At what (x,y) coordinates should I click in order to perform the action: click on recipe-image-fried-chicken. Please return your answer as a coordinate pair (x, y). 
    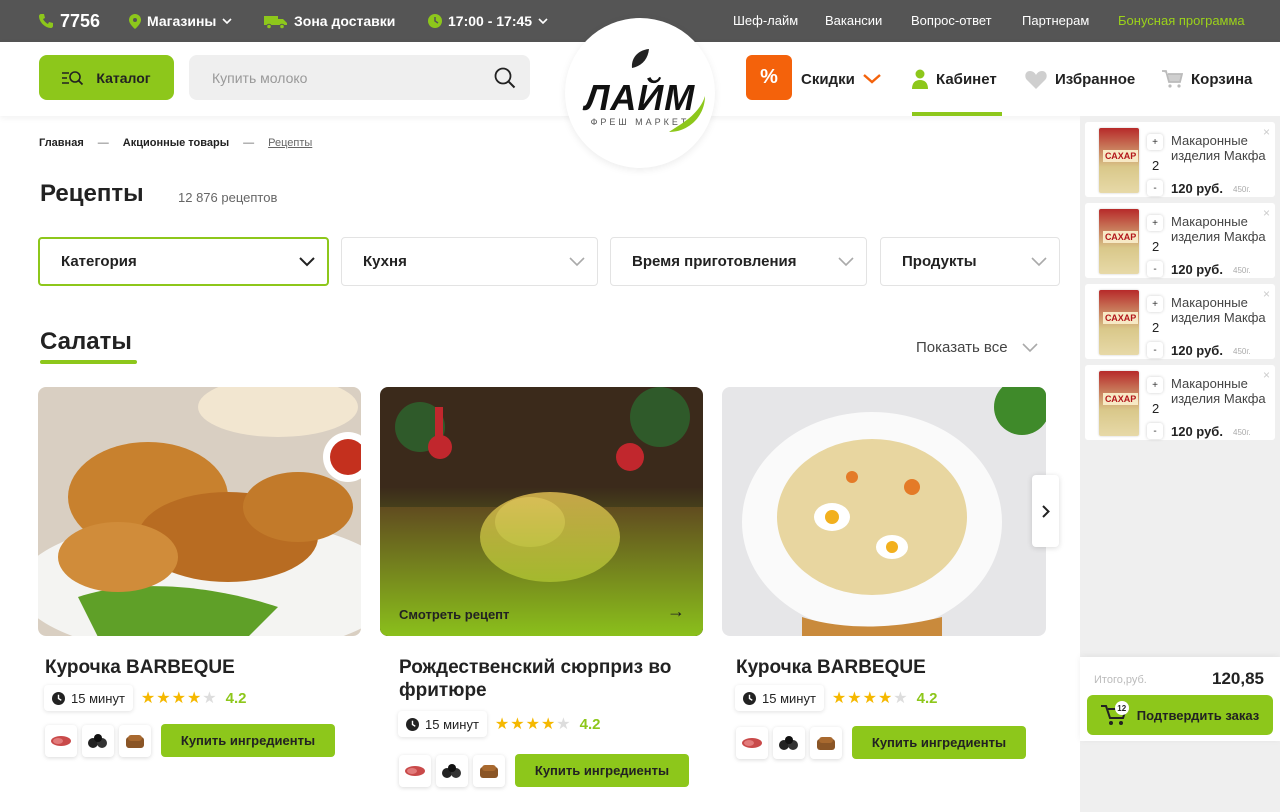
    Looking at the image, I should click on (199, 511).